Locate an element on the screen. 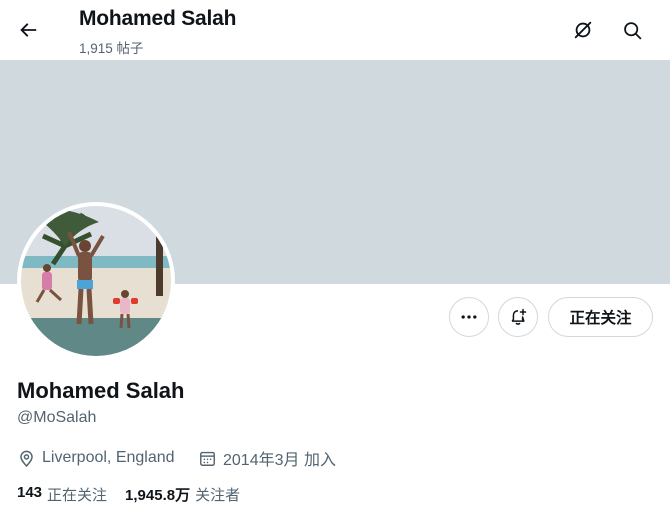 The image size is (670, 508). grok-icon is located at coordinates (583, 30).